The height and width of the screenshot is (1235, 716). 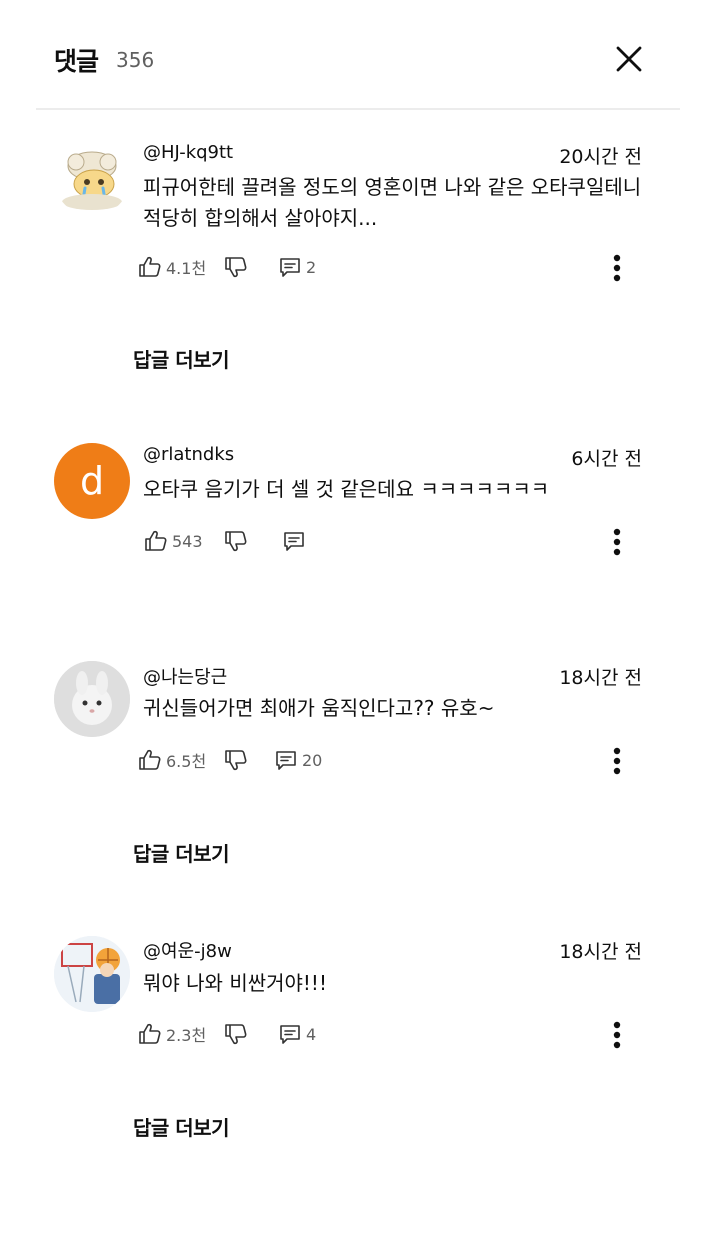 I want to click on reply-count: 4, so click(x=311, y=1034).